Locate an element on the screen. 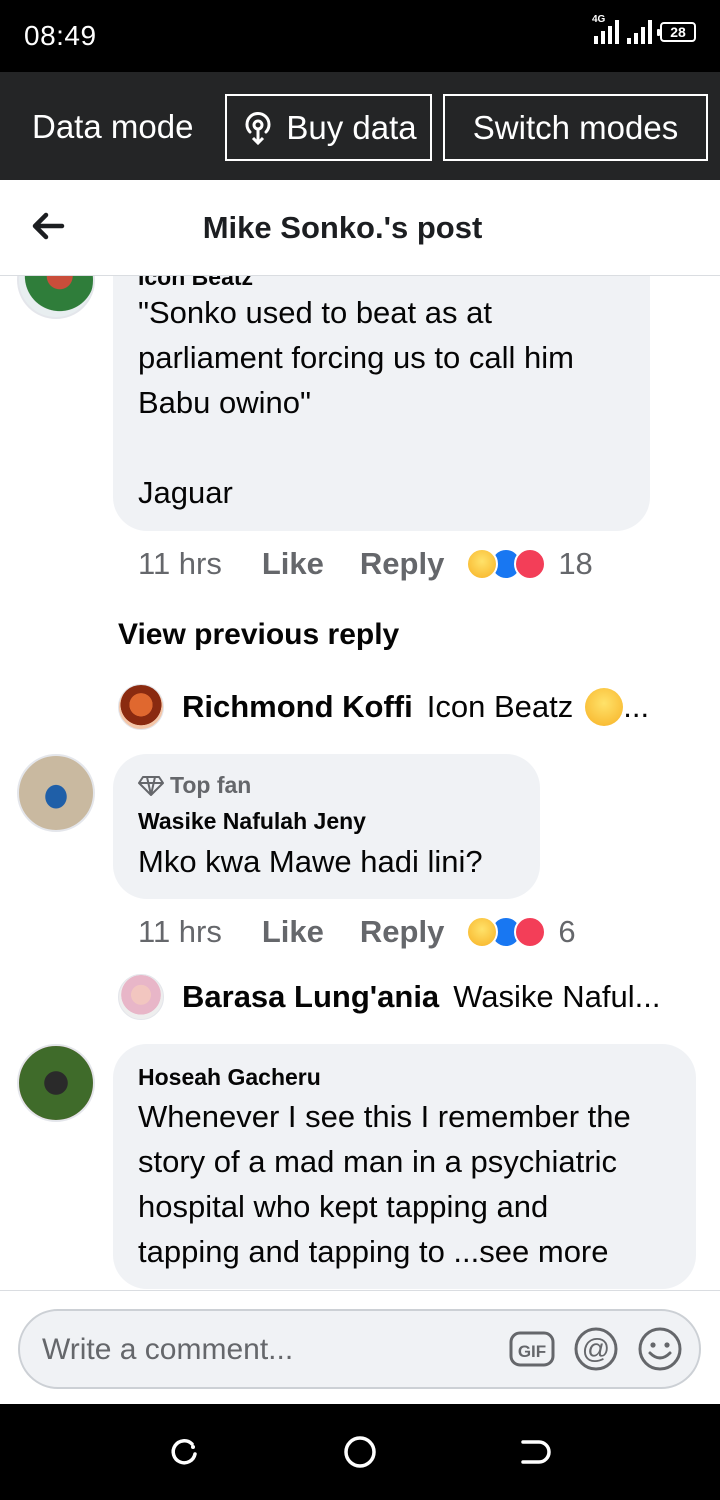 This screenshot has height=1500, width=720. data-mode-bar: Data mode Buy data Switch modes is located at coordinates (360, 126).